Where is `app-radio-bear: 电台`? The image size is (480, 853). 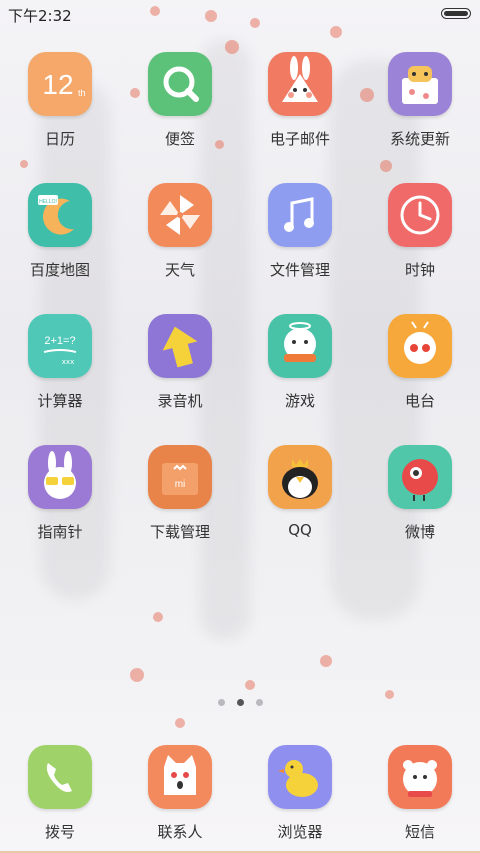
app-radio-bear: 电台 is located at coordinates (420, 379).